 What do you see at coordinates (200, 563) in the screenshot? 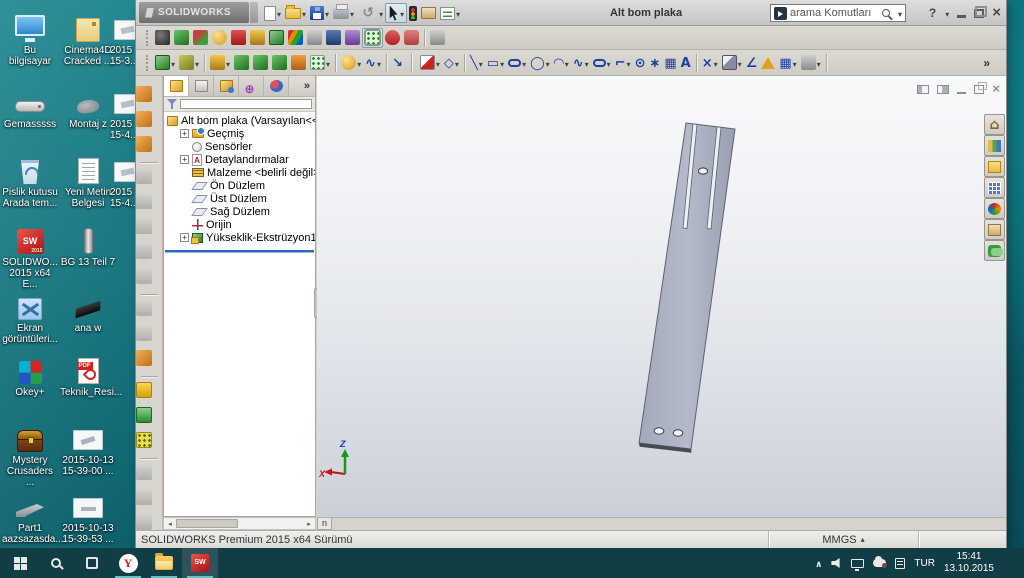
I see `solidworks-app-button: SW` at bounding box center [200, 563].